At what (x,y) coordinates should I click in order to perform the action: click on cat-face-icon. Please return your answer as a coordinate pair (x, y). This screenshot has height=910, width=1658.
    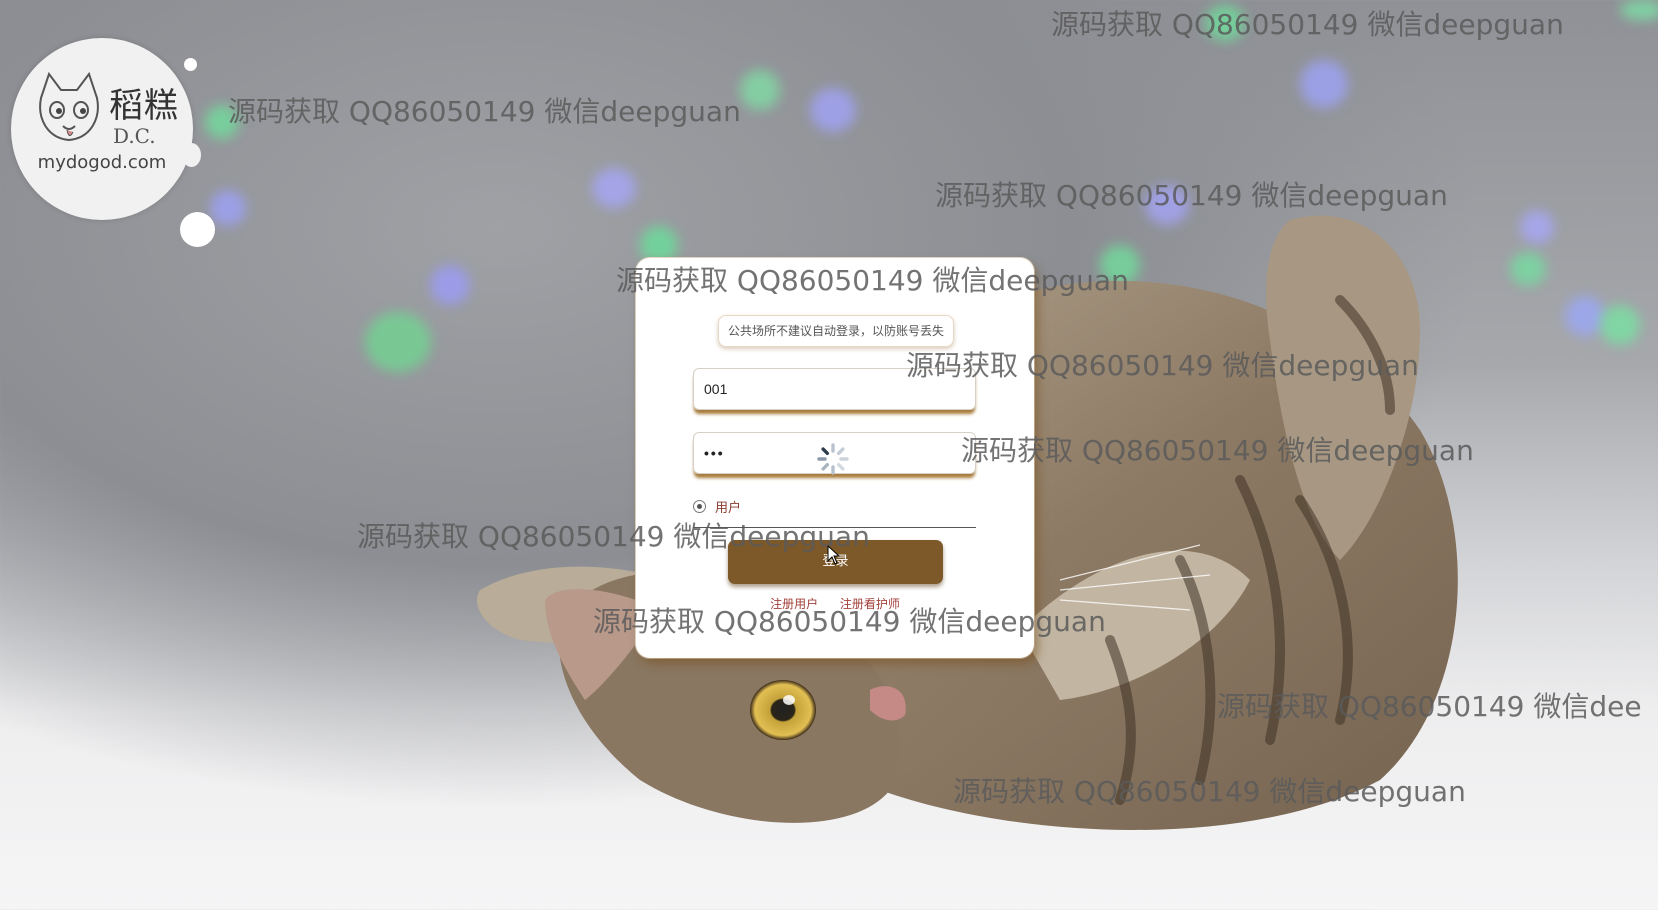
    Looking at the image, I should click on (69, 106).